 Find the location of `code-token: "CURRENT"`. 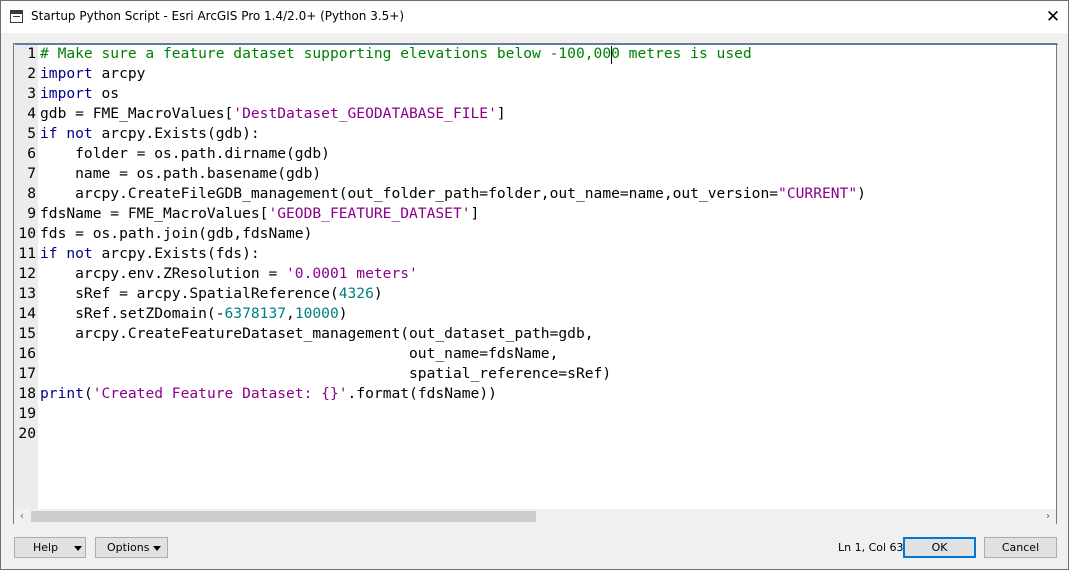

code-token: "CURRENT" is located at coordinates (818, 193).